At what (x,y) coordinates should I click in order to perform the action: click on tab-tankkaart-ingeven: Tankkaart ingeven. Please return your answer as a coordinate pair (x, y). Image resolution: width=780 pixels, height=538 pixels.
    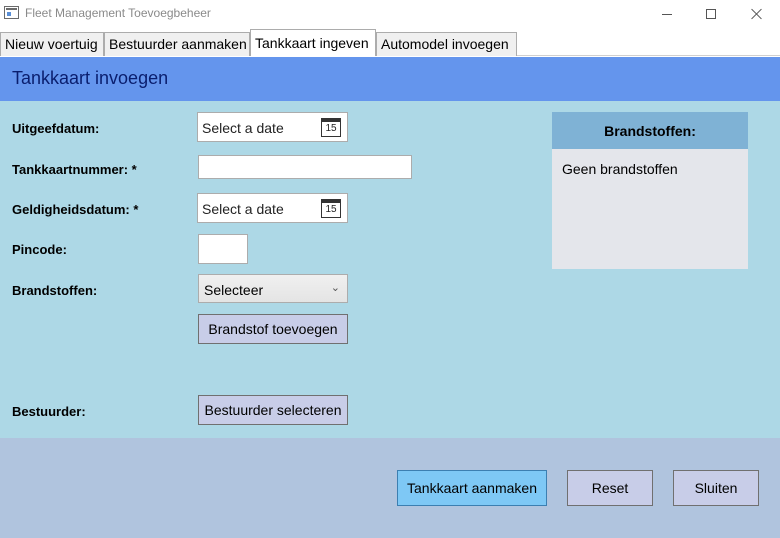
    Looking at the image, I should click on (313, 42).